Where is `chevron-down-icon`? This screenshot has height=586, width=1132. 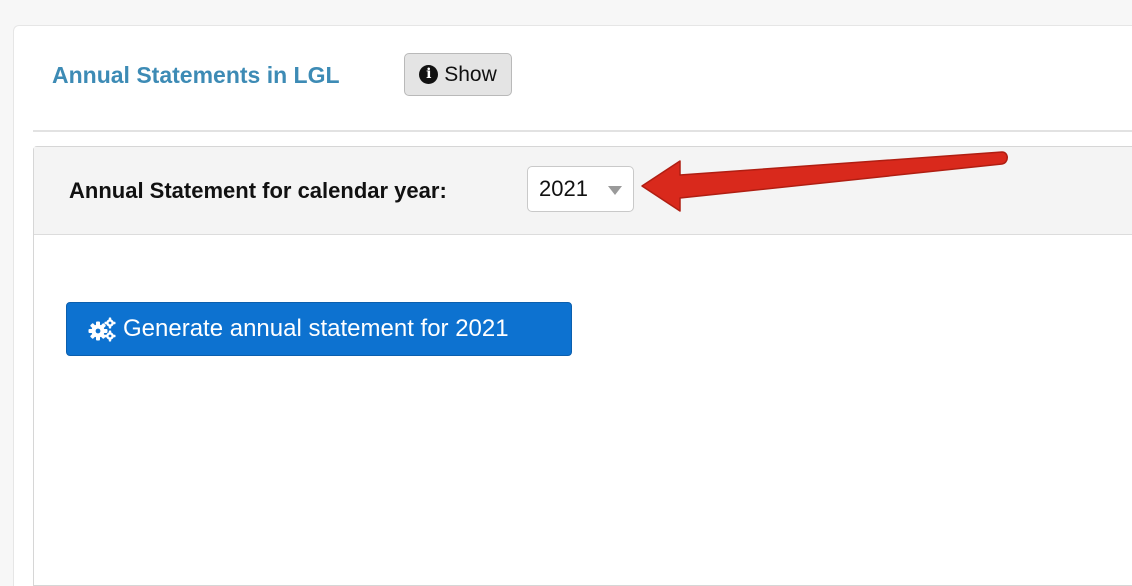 chevron-down-icon is located at coordinates (615, 190).